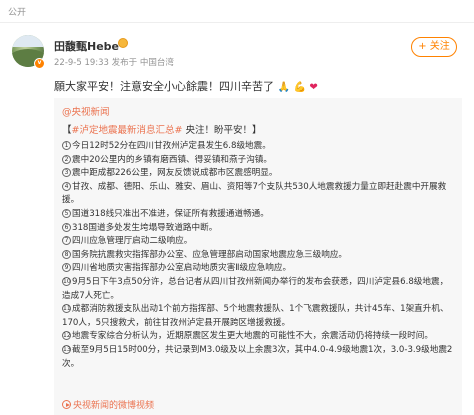 The height and width of the screenshot is (415, 474). I want to click on topic-hashtag-link: #泸定地震最新消息汇总#, so click(127, 130).